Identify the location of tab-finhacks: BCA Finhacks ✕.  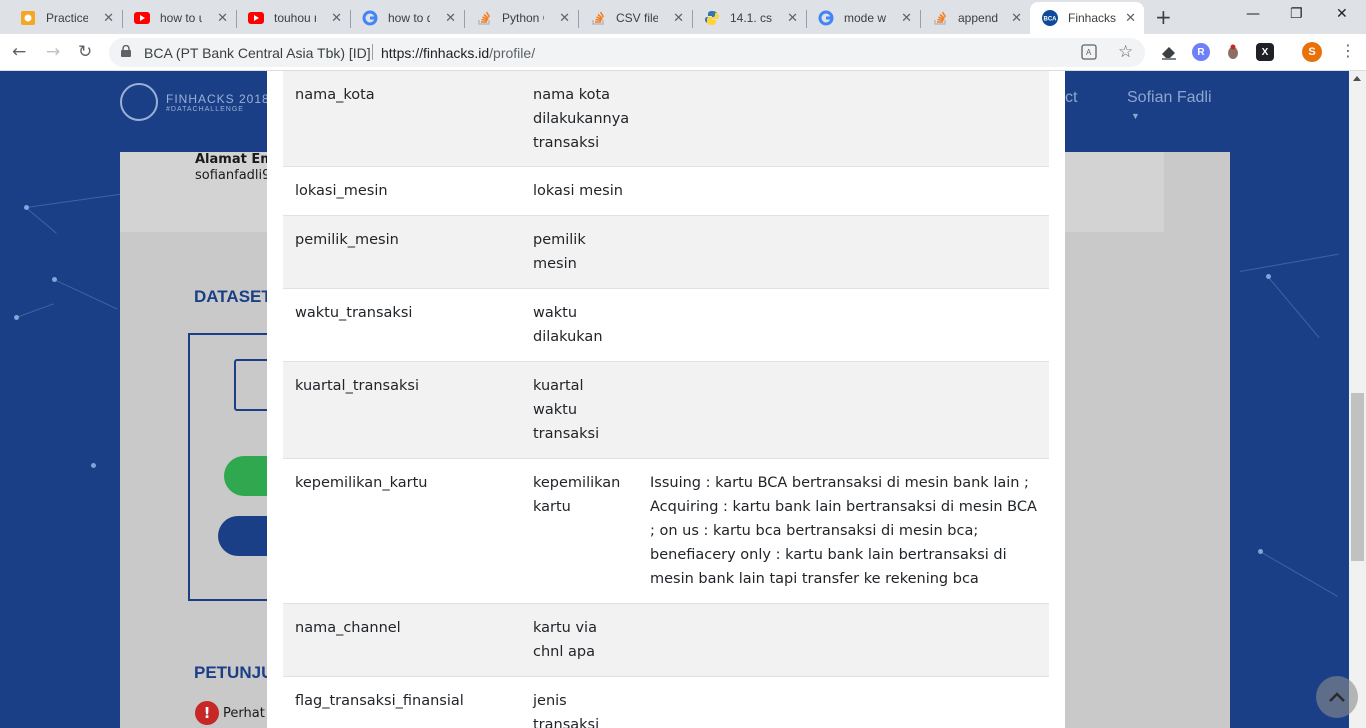
(1087, 18).